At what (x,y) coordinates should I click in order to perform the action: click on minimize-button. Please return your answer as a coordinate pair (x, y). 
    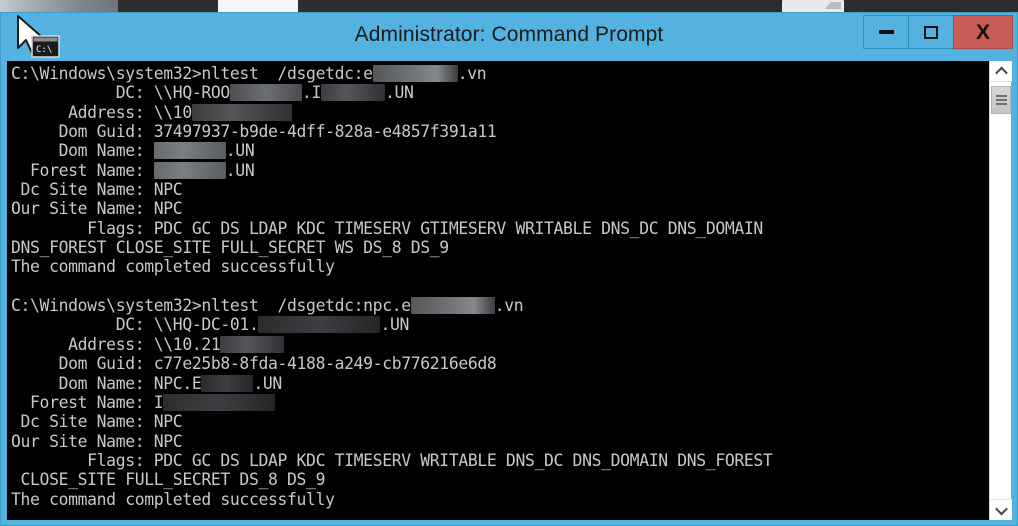
    Looking at the image, I should click on (886, 32).